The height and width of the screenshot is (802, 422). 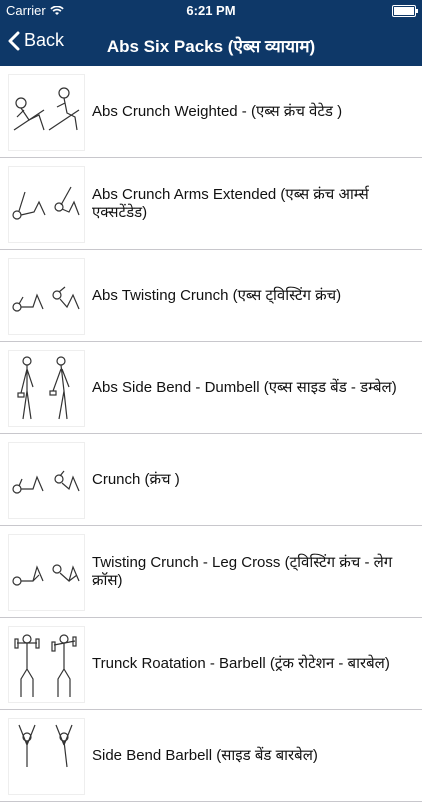 What do you see at coordinates (46, 204) in the screenshot?
I see `crunch-arms-extended-icon` at bounding box center [46, 204].